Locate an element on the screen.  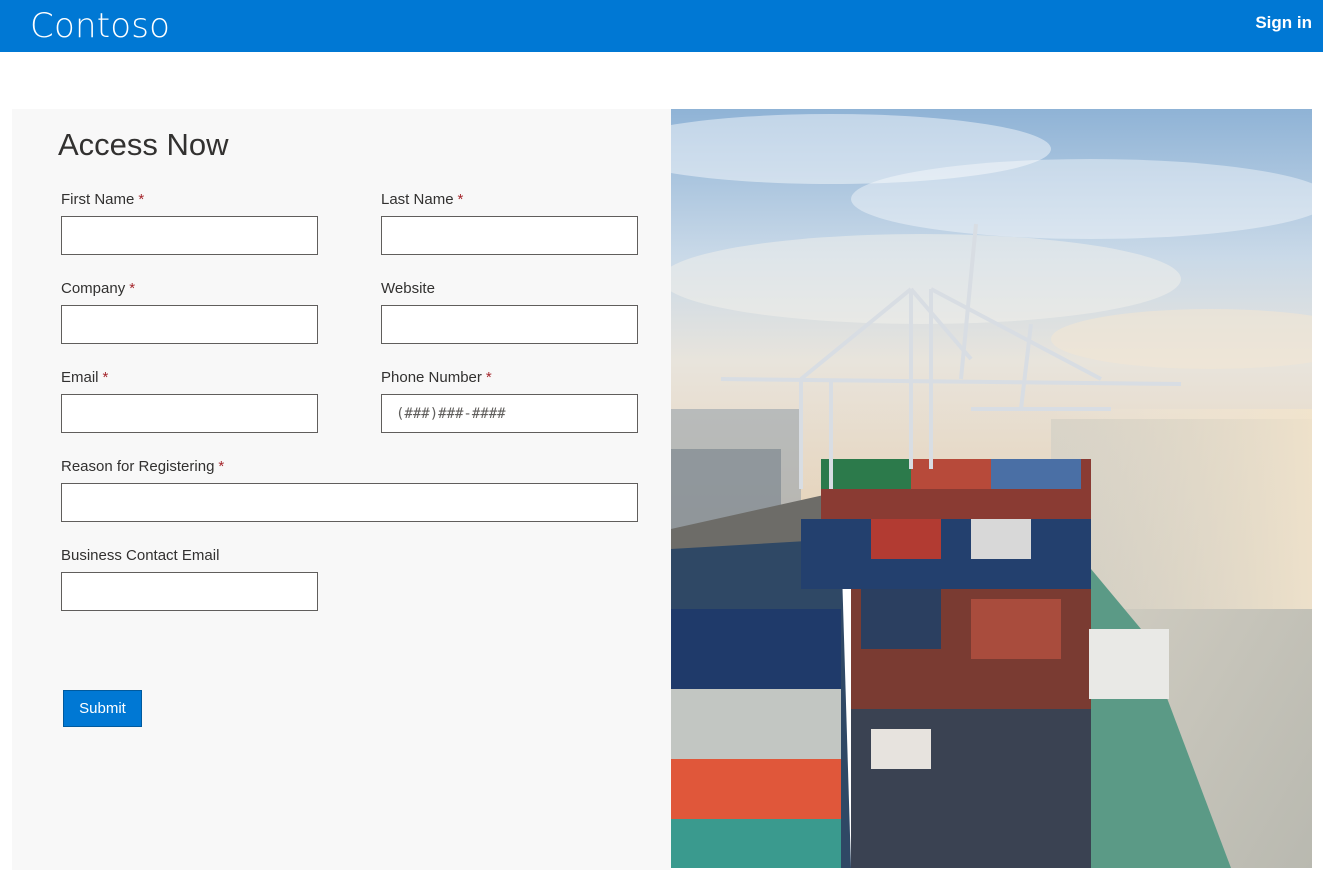
business-contact-email-label-text: Business Contact Email is located at coordinates (140, 555).